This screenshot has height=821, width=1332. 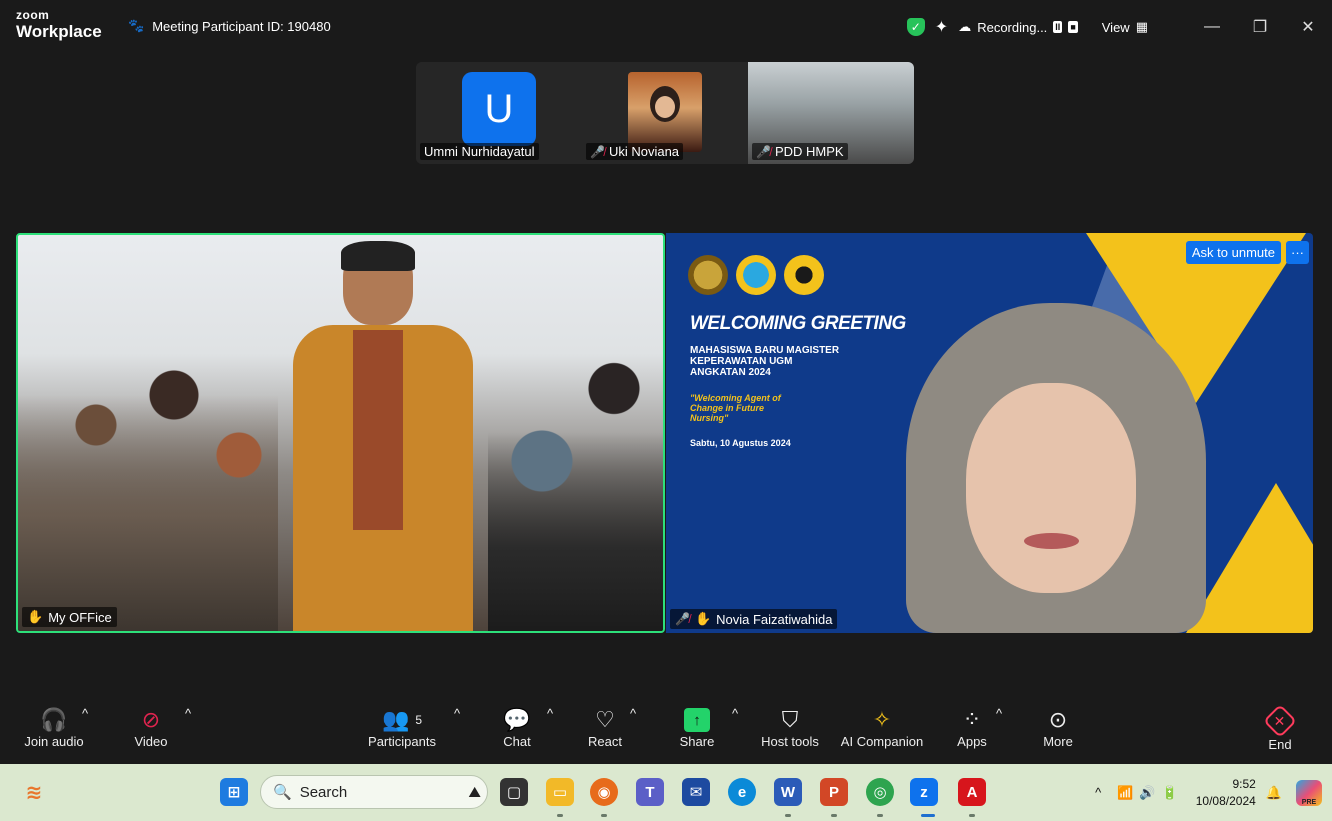 I want to click on minimize-icon: —, so click(x=1212, y=27).